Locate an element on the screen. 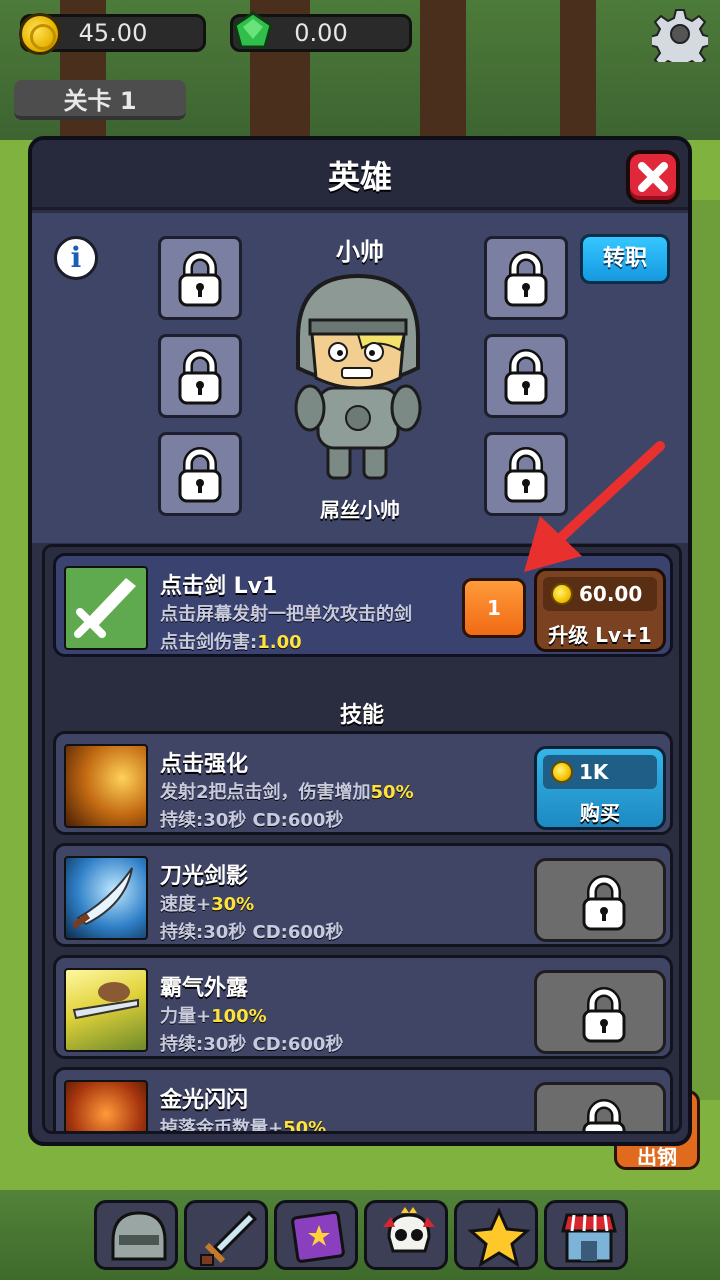 This screenshot has height=1280, width=720. upgrade-button: 60.00 升级 Lv+1 is located at coordinates (600, 610).